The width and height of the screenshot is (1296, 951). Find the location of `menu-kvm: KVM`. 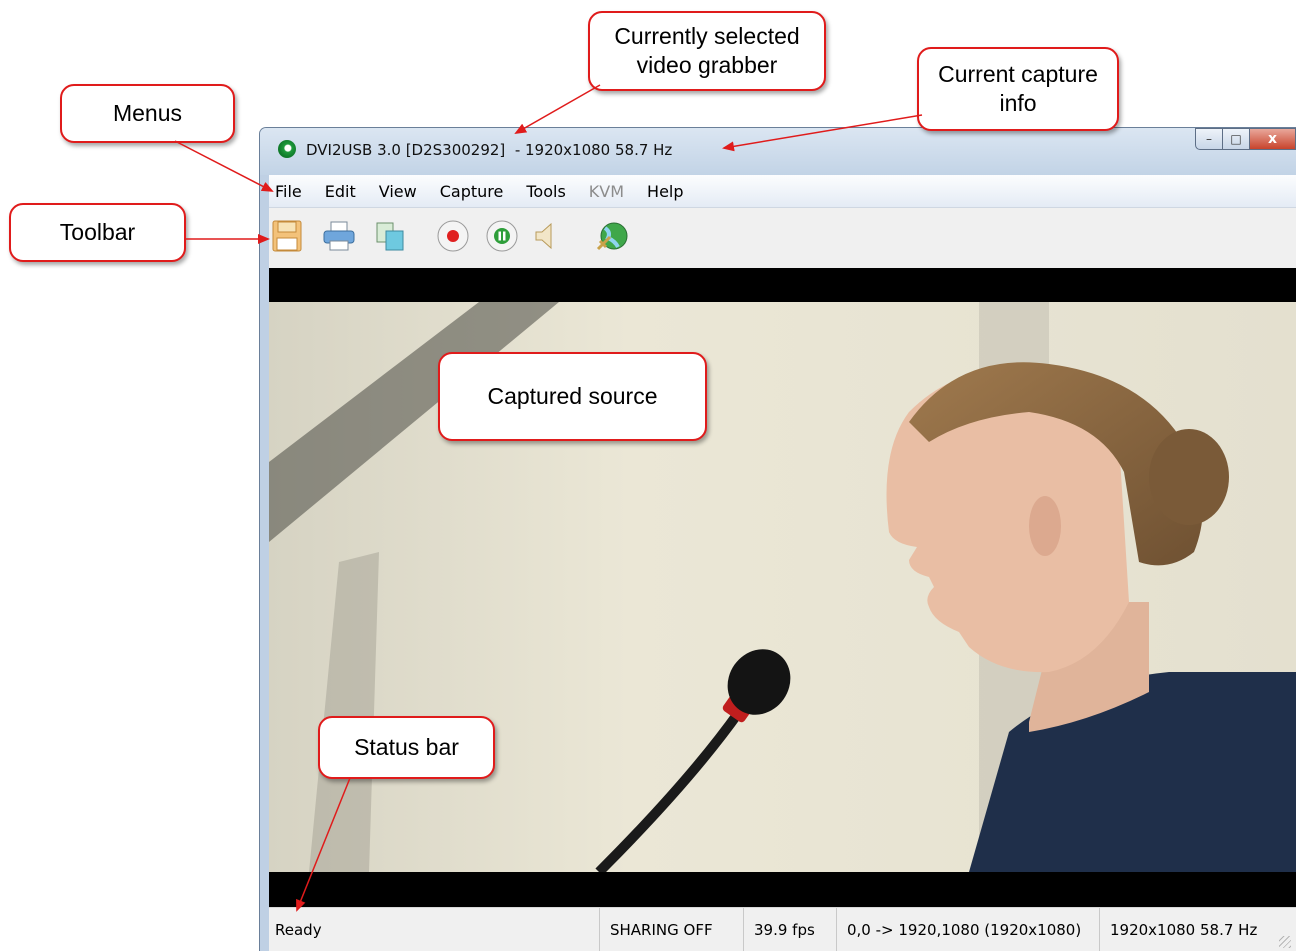

menu-kvm: KVM is located at coordinates (606, 191).